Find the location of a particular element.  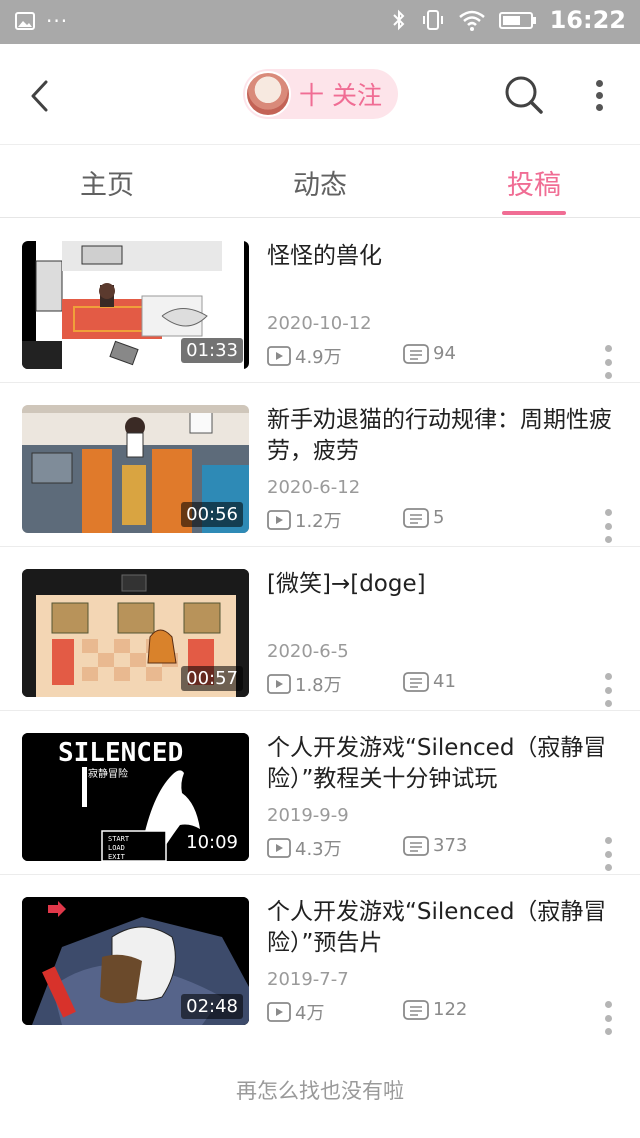

comment-count: 41 is located at coordinates (429, 681).